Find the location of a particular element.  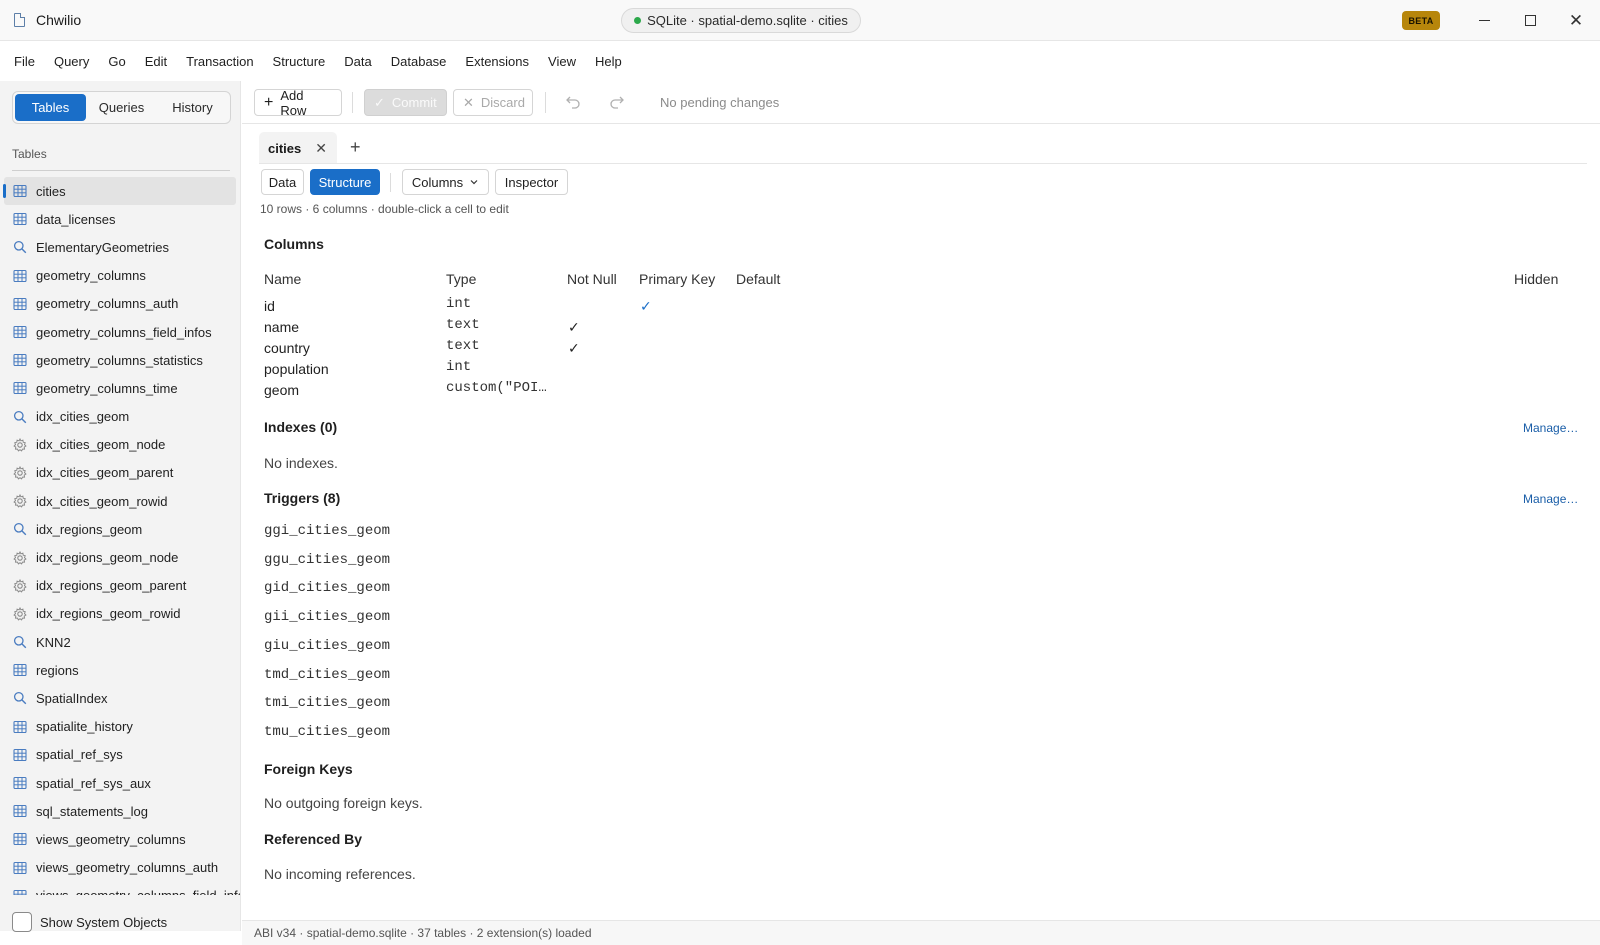

show-system-objects-label: Show System Objects is located at coordinates (104, 922).